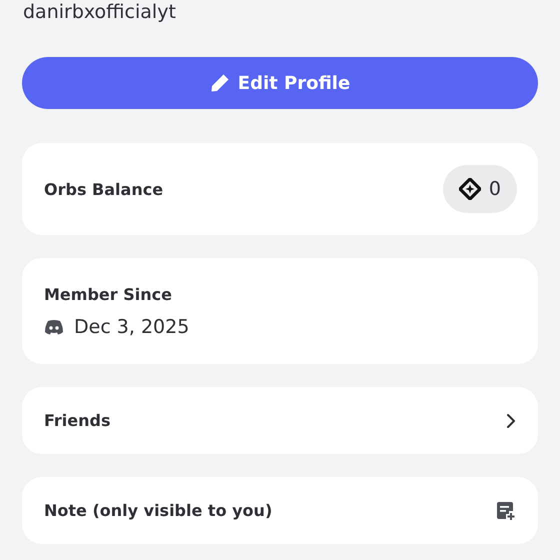 This screenshot has width=560, height=560. I want to click on orb-icon, so click(469, 189).